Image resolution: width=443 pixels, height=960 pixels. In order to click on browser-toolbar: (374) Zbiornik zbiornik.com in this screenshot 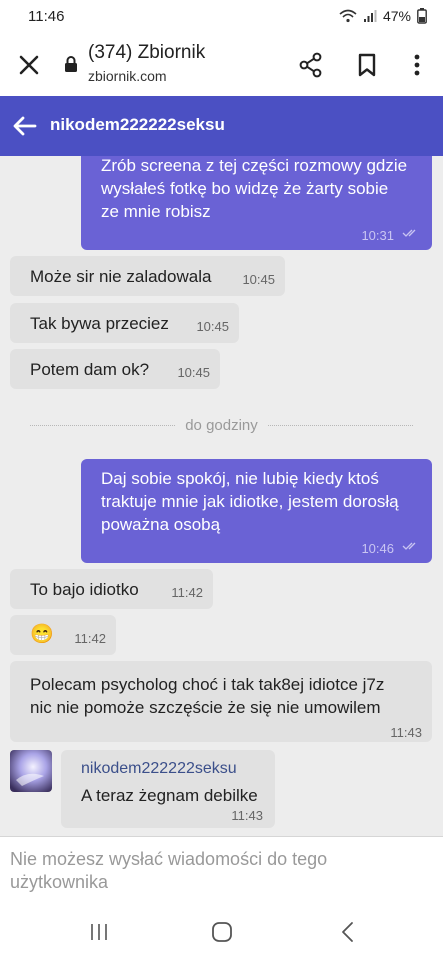, I will do `click(221, 65)`.